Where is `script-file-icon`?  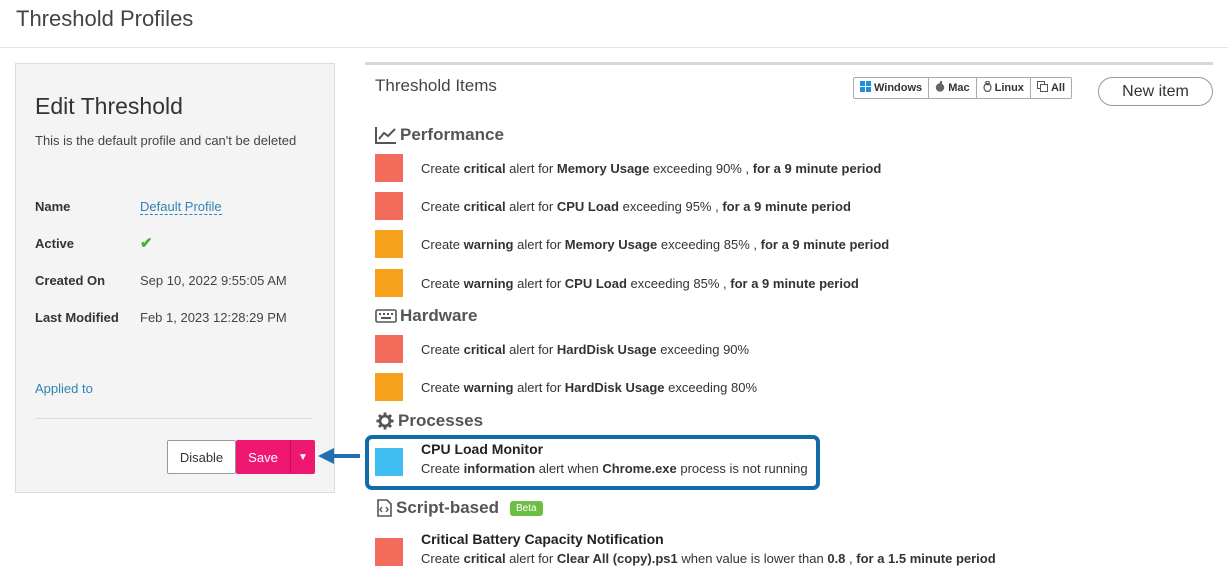 script-file-icon is located at coordinates (384, 508).